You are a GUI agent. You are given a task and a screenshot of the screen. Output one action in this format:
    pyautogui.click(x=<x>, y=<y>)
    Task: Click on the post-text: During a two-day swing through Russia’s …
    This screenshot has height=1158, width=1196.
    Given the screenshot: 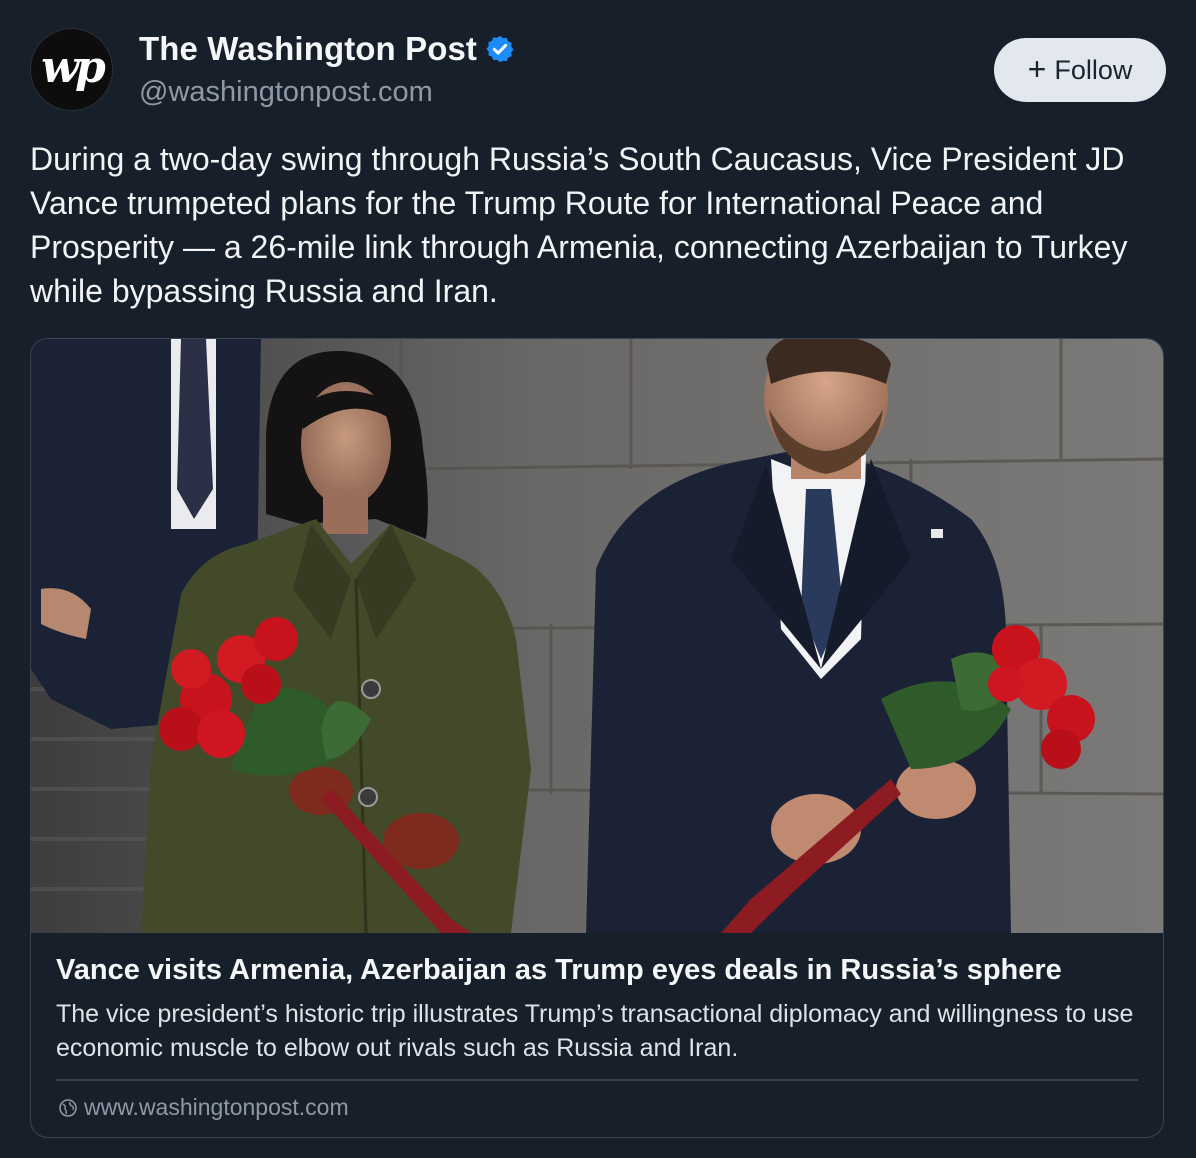 What is the action you would take?
    pyautogui.click(x=579, y=225)
    